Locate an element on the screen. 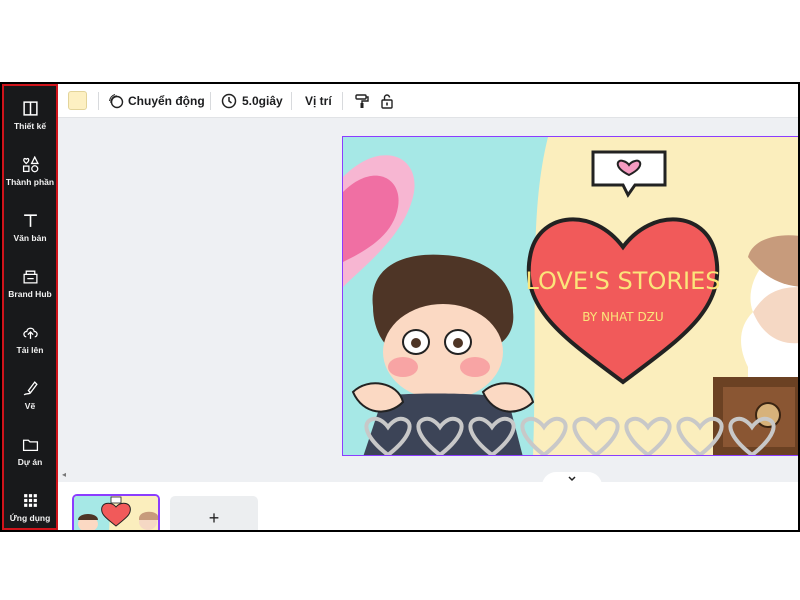 The image size is (800, 600). pages-panel: + is located at coordinates (428, 506).